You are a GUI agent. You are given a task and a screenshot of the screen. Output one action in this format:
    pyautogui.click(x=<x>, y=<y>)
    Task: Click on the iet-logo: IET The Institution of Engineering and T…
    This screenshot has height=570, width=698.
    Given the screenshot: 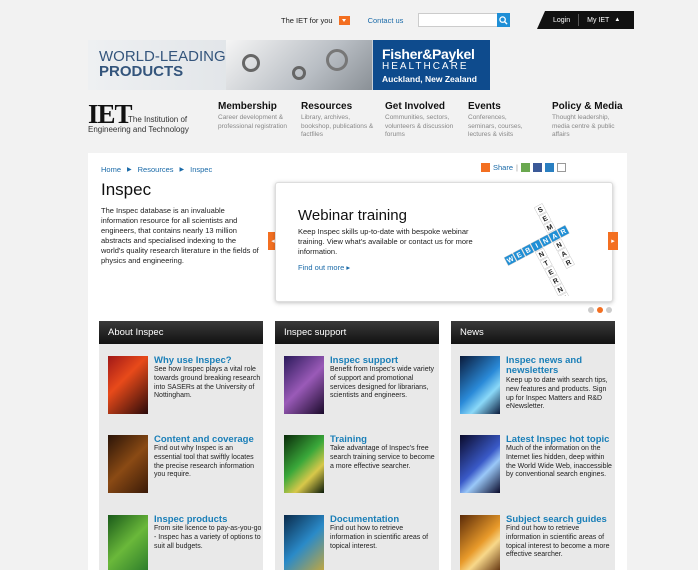 What is the action you would take?
    pyautogui.click(x=148, y=117)
    